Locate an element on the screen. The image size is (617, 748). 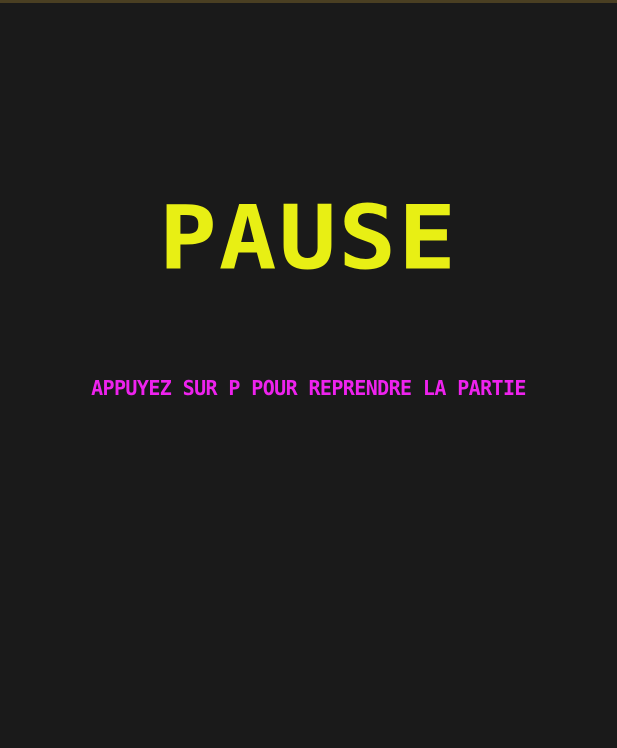
pause-title: PAUSE is located at coordinates (308, 238).